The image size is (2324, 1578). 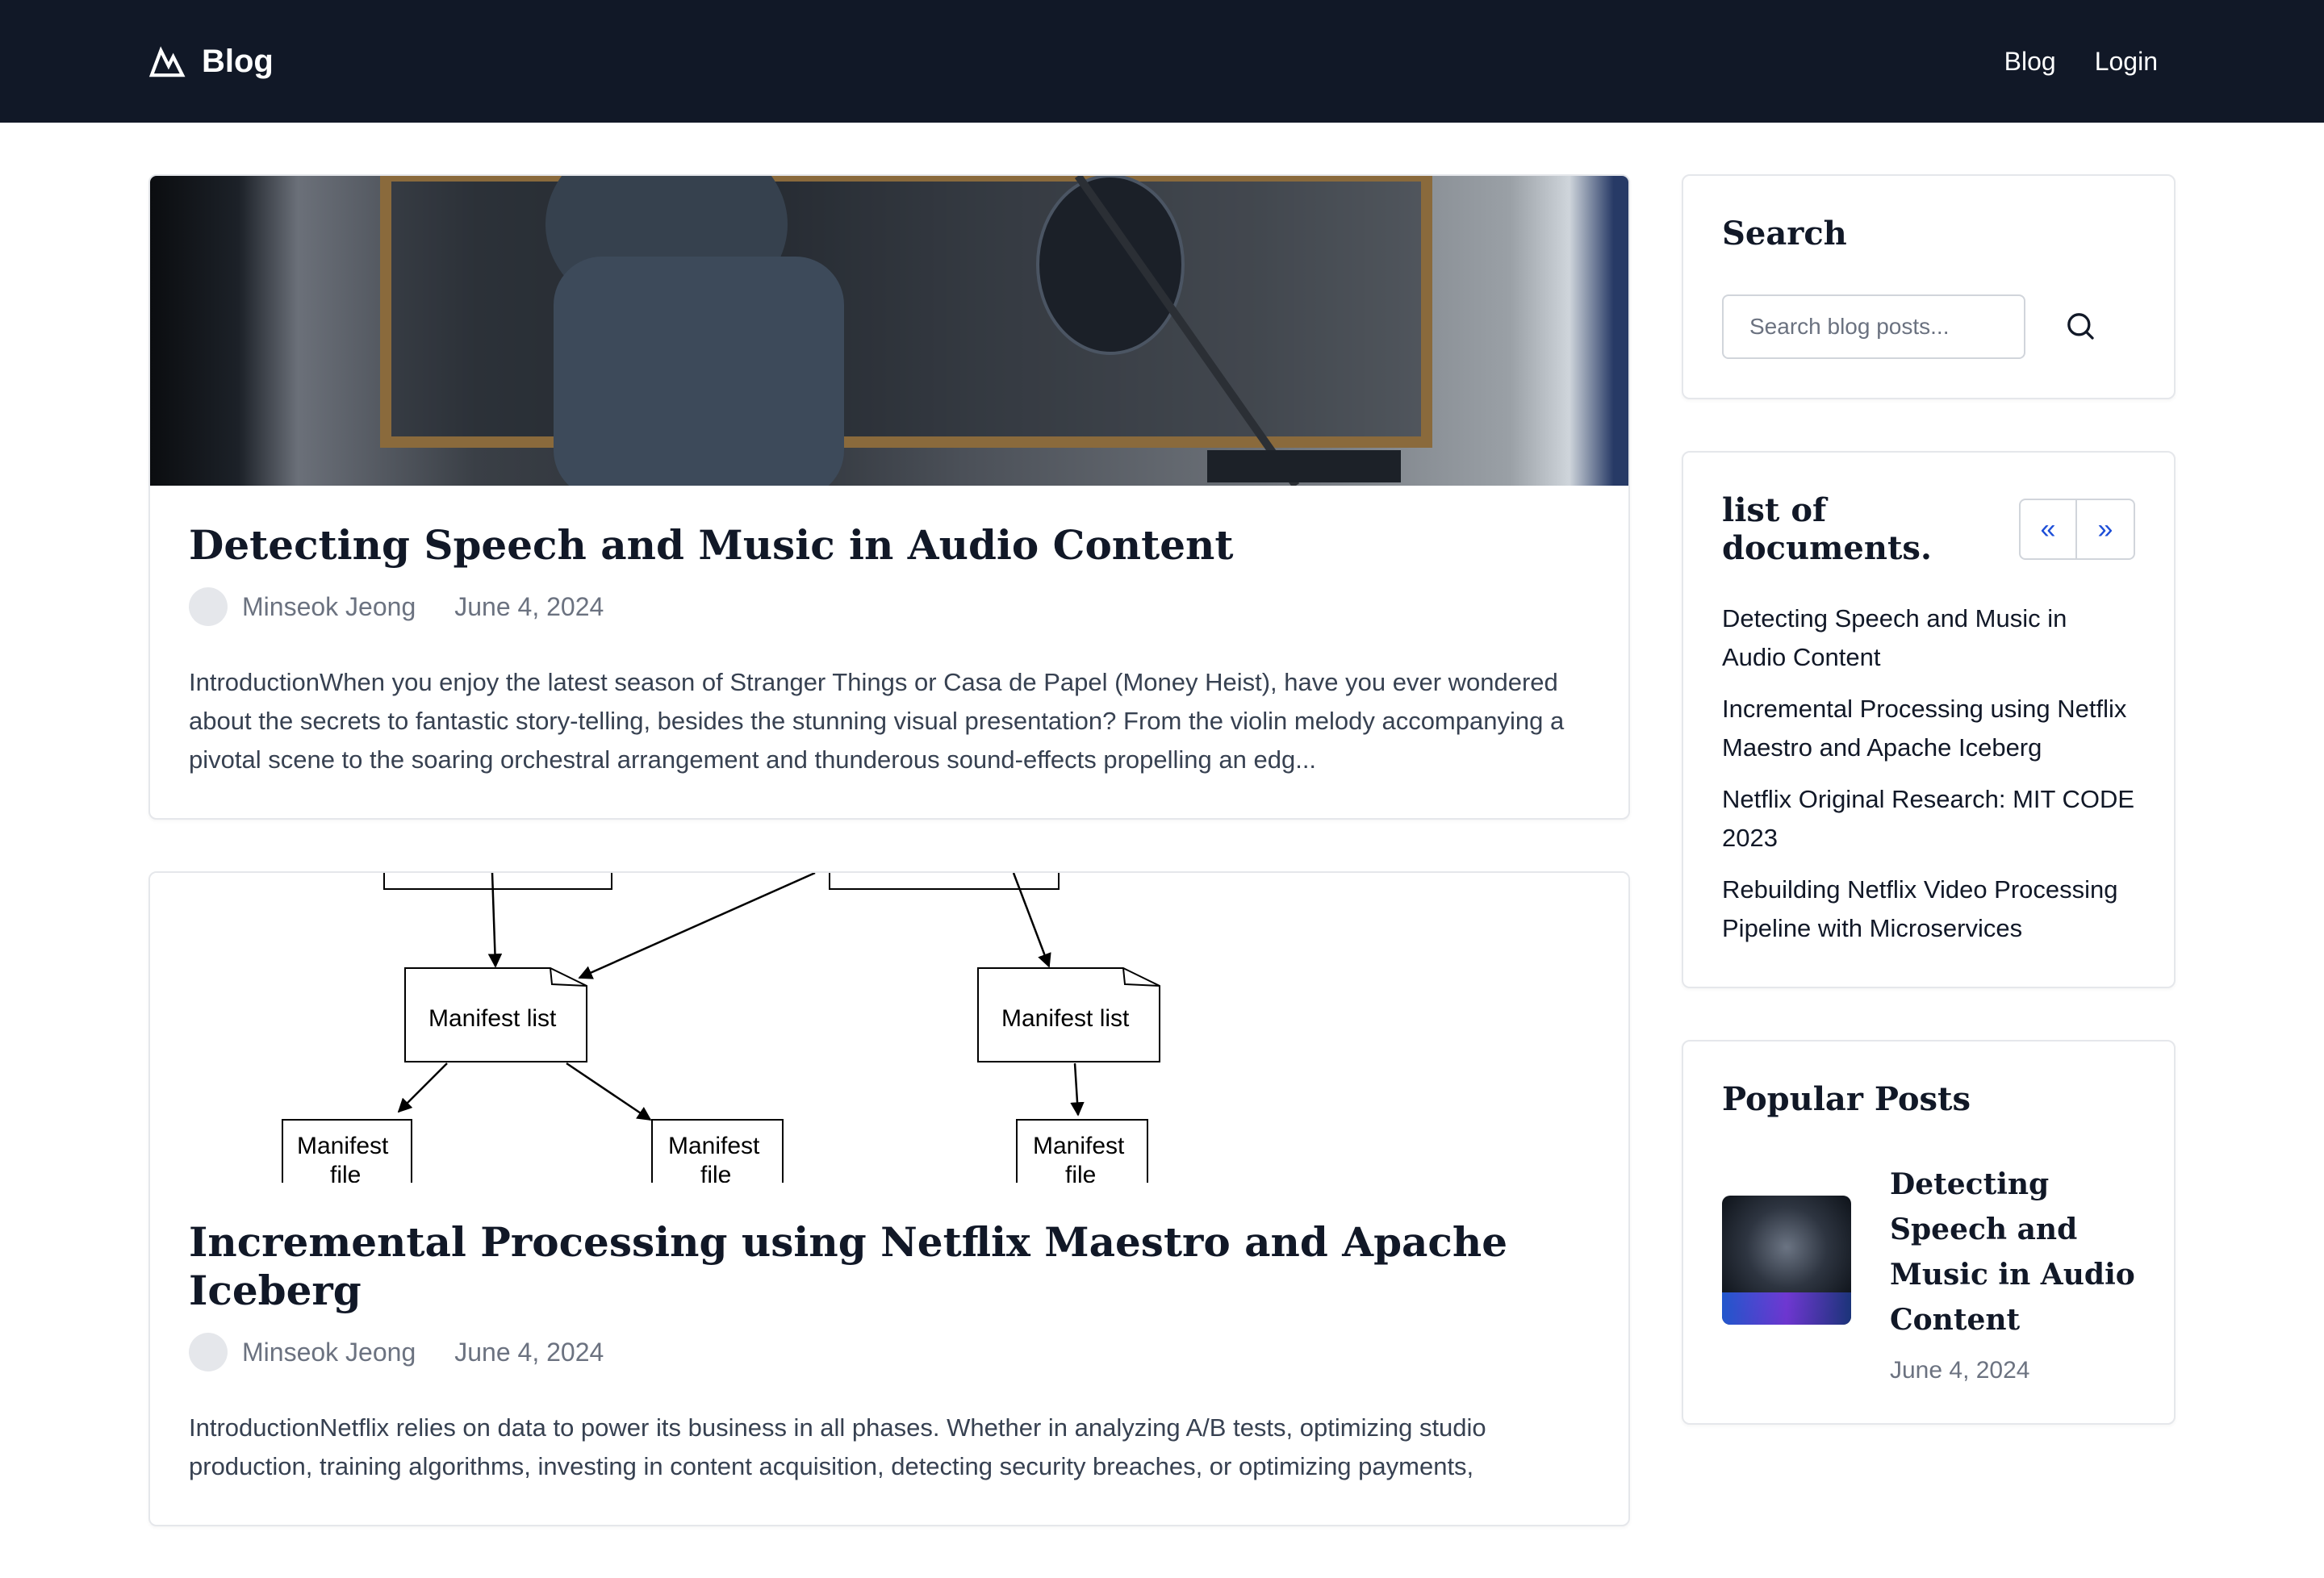 What do you see at coordinates (2106, 529) in the screenshot?
I see `next-page-button: »` at bounding box center [2106, 529].